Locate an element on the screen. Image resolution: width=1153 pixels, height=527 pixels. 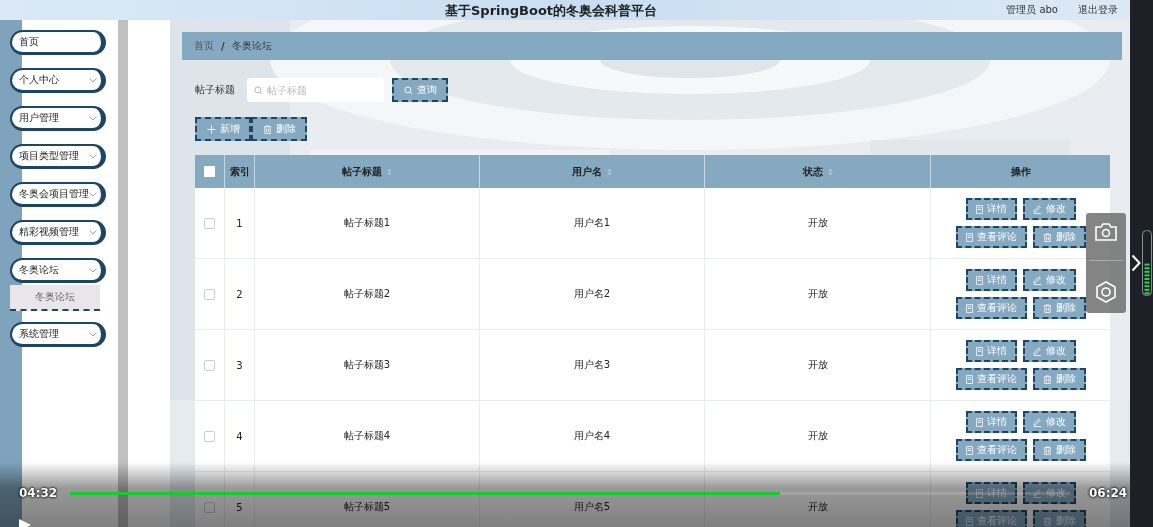
search-label: 帖子标题 is located at coordinates (215, 90).